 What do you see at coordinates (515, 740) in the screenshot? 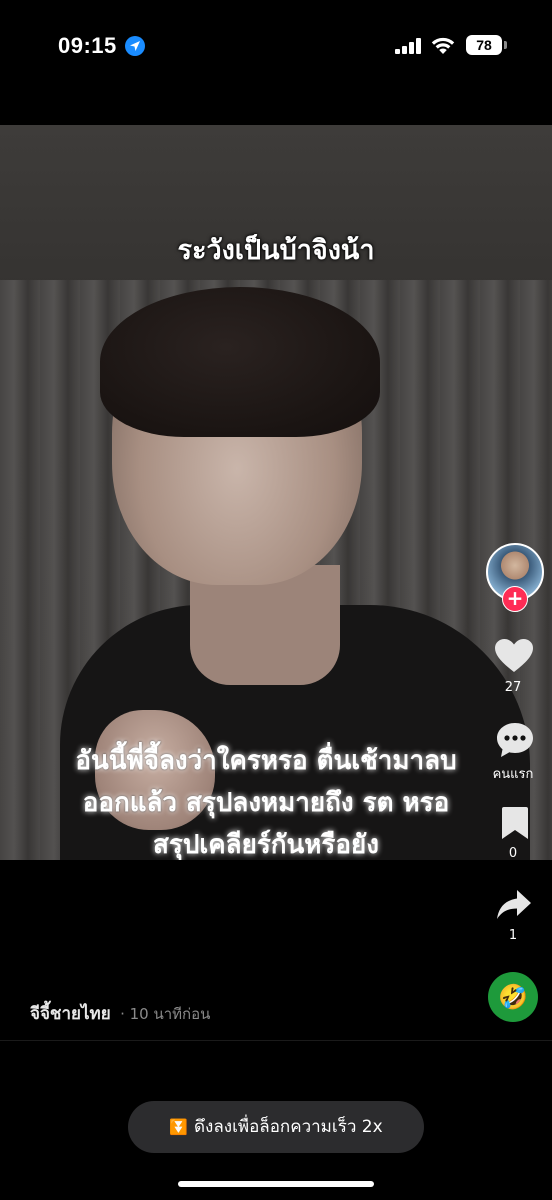
I see `comment-icon` at bounding box center [515, 740].